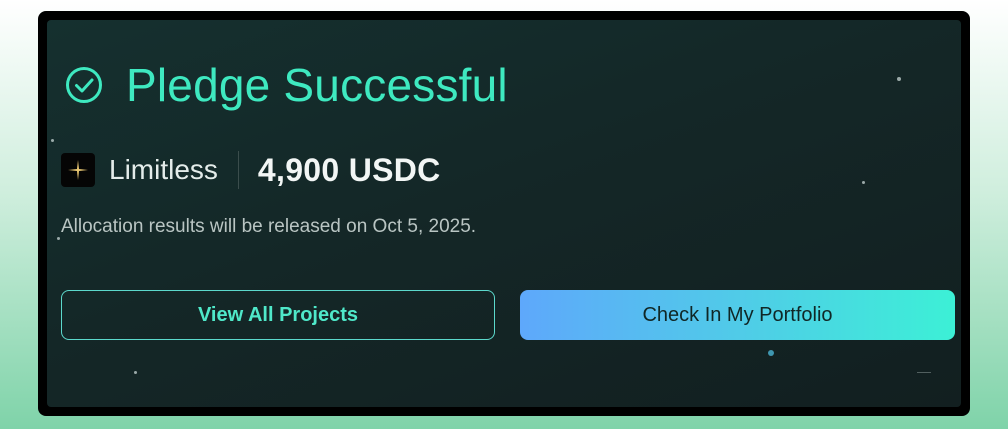  What do you see at coordinates (349, 169) in the screenshot?
I see `pledge-amount: 4,900 USDC` at bounding box center [349, 169].